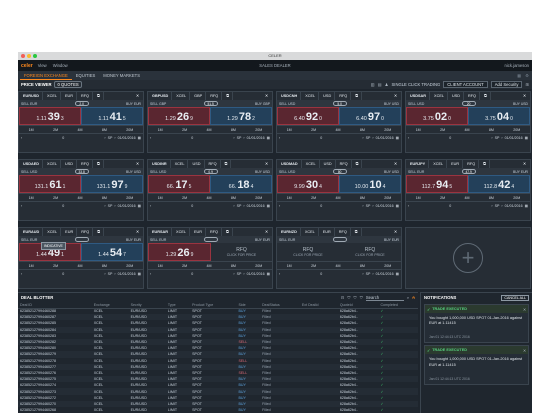 This screenshot has height=413, width=550. What do you see at coordinates (415, 84) in the screenshot?
I see `single-click-trading-toggle: SINGLE CLICK TRADING` at bounding box center [415, 84].